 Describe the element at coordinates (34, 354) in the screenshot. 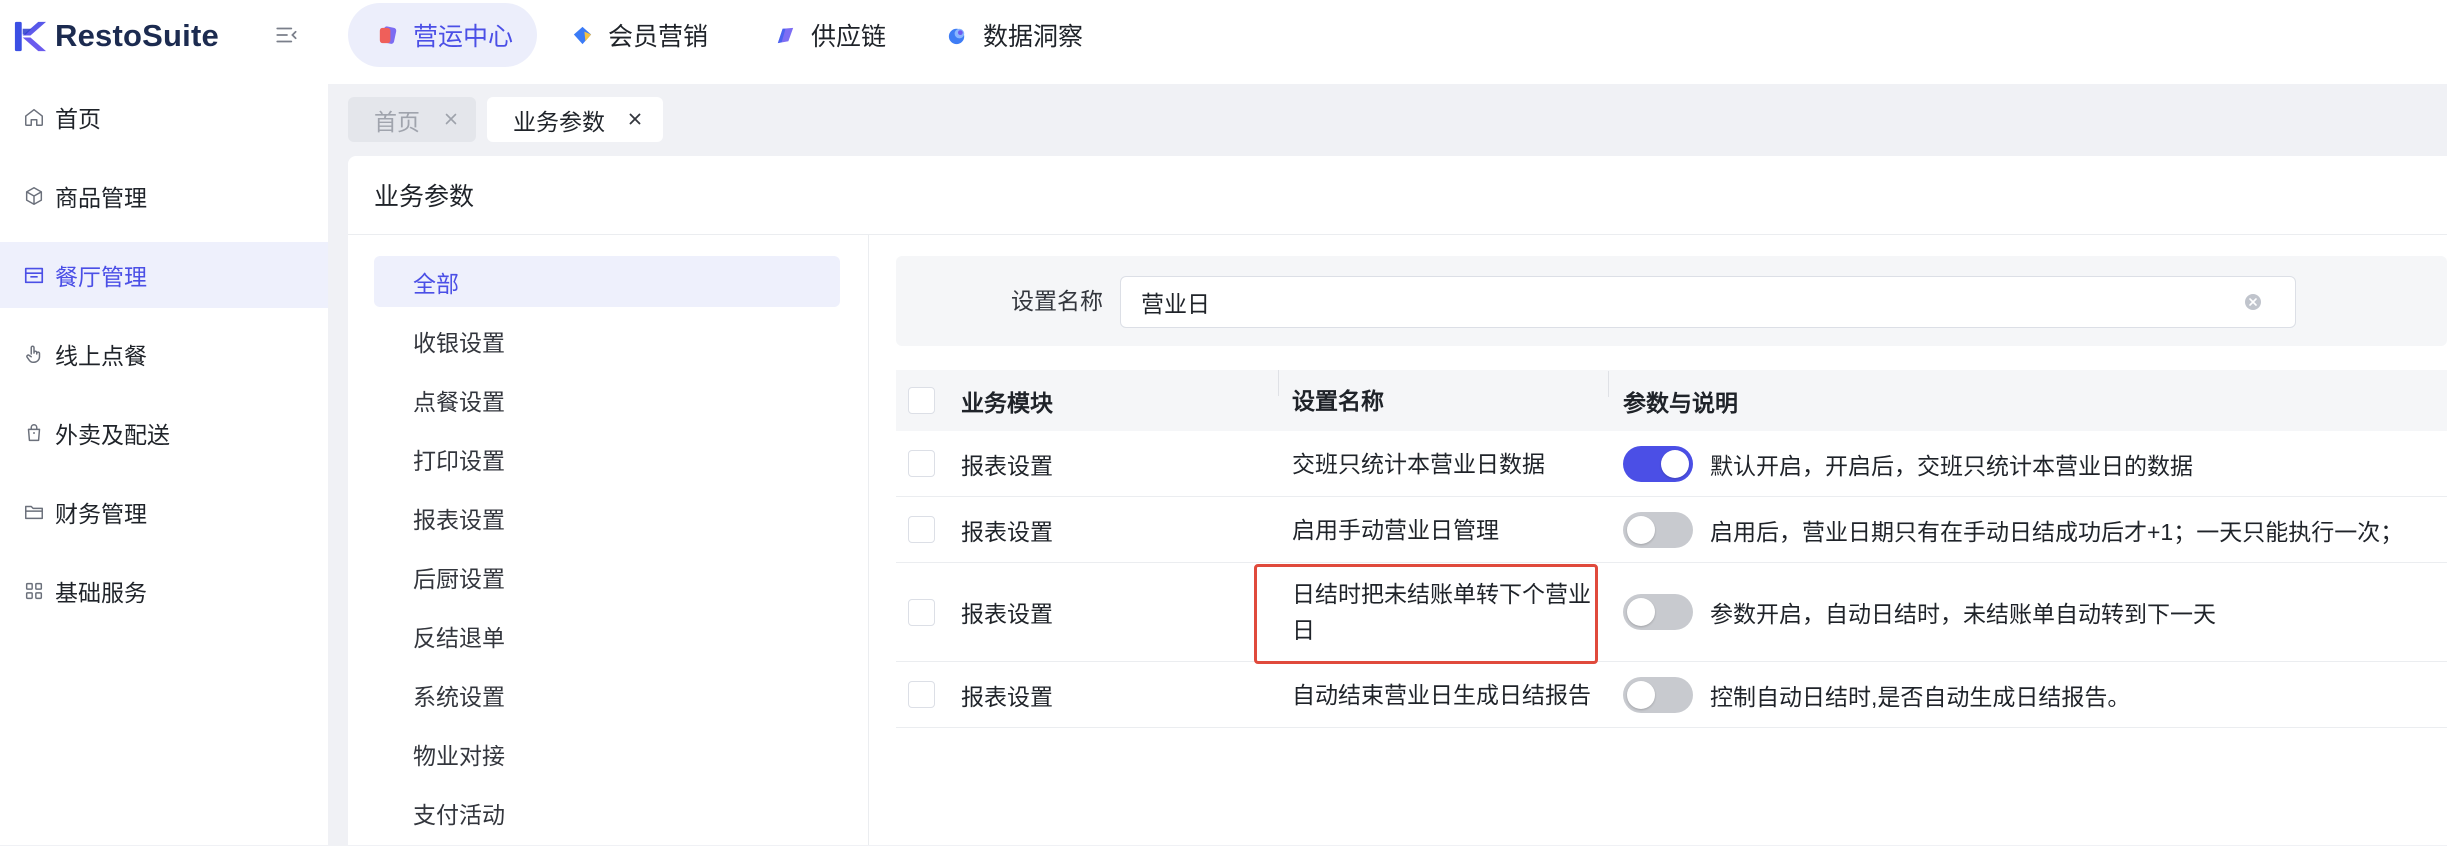

I see `pointer-hand-icon` at that location.